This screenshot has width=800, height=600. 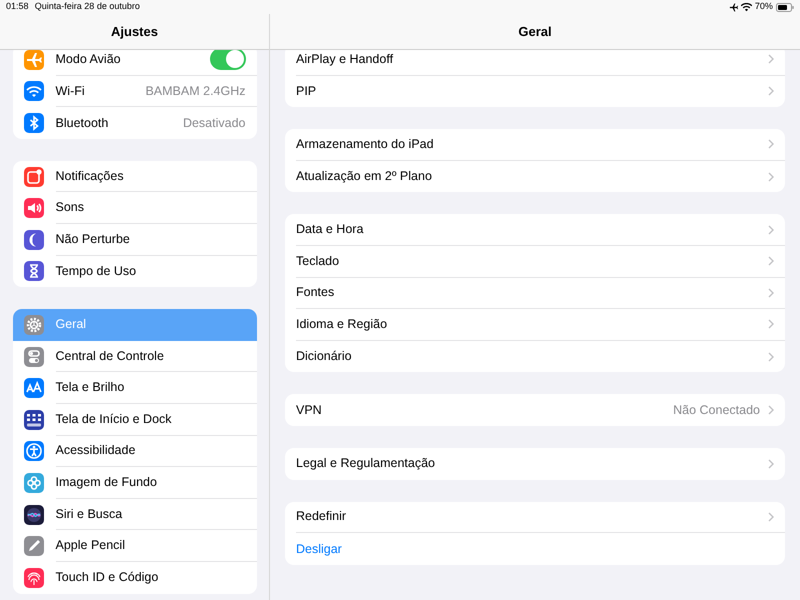 I want to click on settings-row-label: Fontes, so click(x=315, y=292).